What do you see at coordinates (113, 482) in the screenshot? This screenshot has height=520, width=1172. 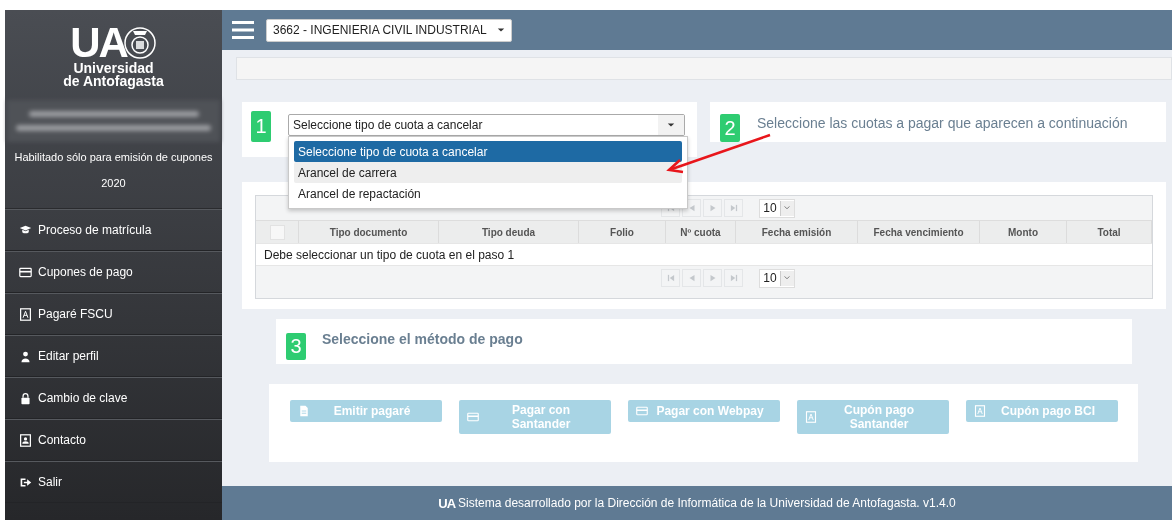 I see `sidebar-item: Salir` at bounding box center [113, 482].